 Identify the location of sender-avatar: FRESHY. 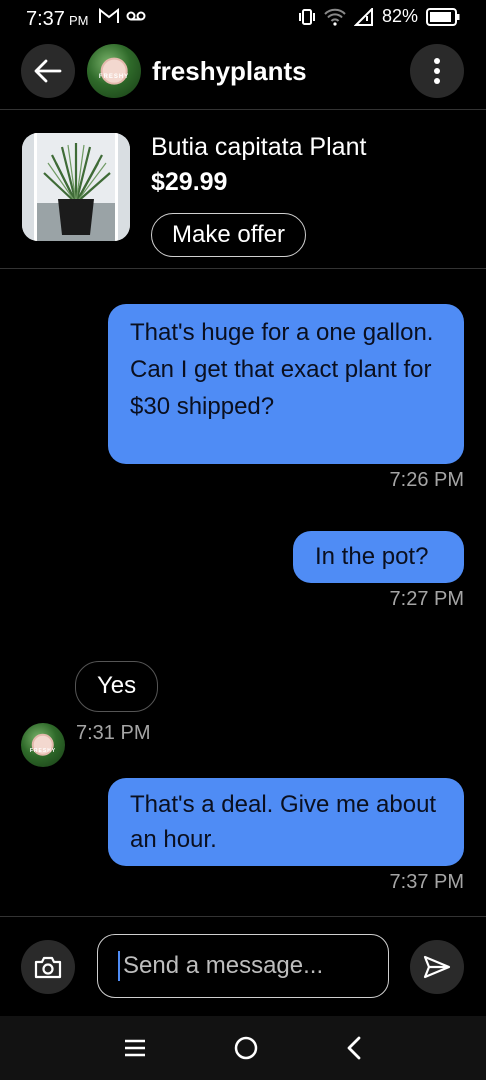
(43, 745).